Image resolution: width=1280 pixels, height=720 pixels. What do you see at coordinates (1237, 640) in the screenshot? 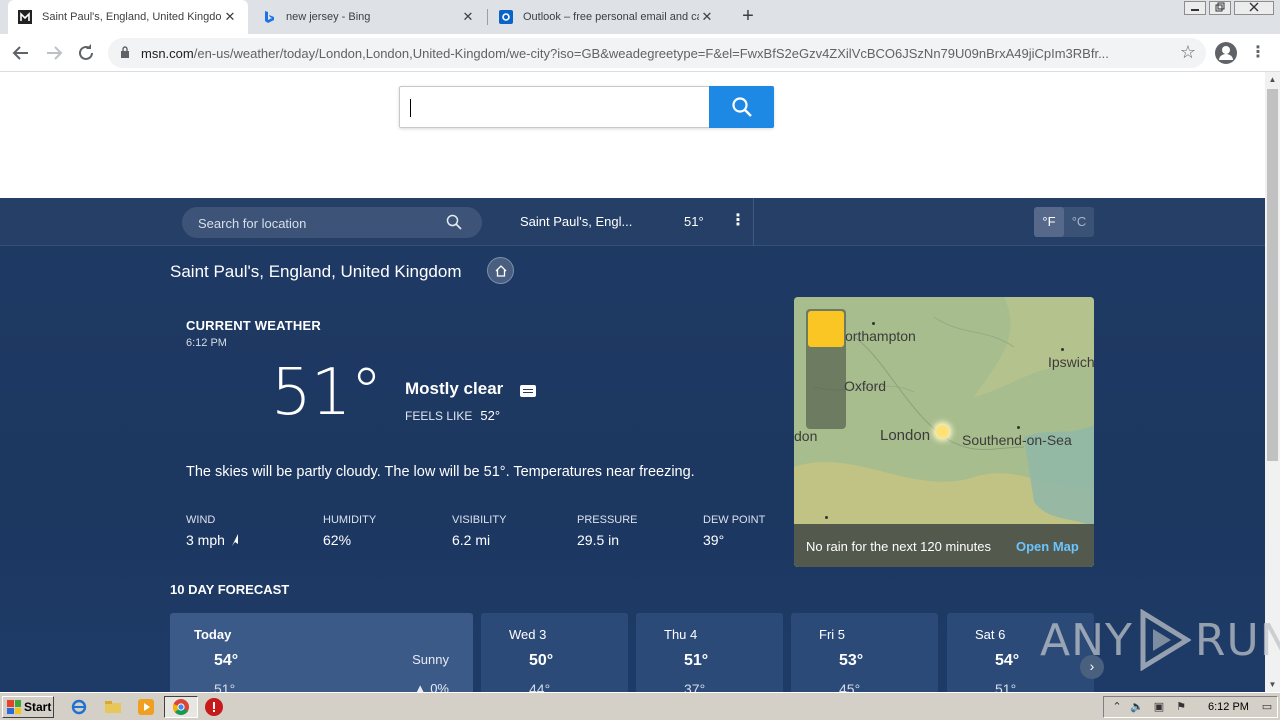
I see `watermark-right: RUN` at bounding box center [1237, 640].